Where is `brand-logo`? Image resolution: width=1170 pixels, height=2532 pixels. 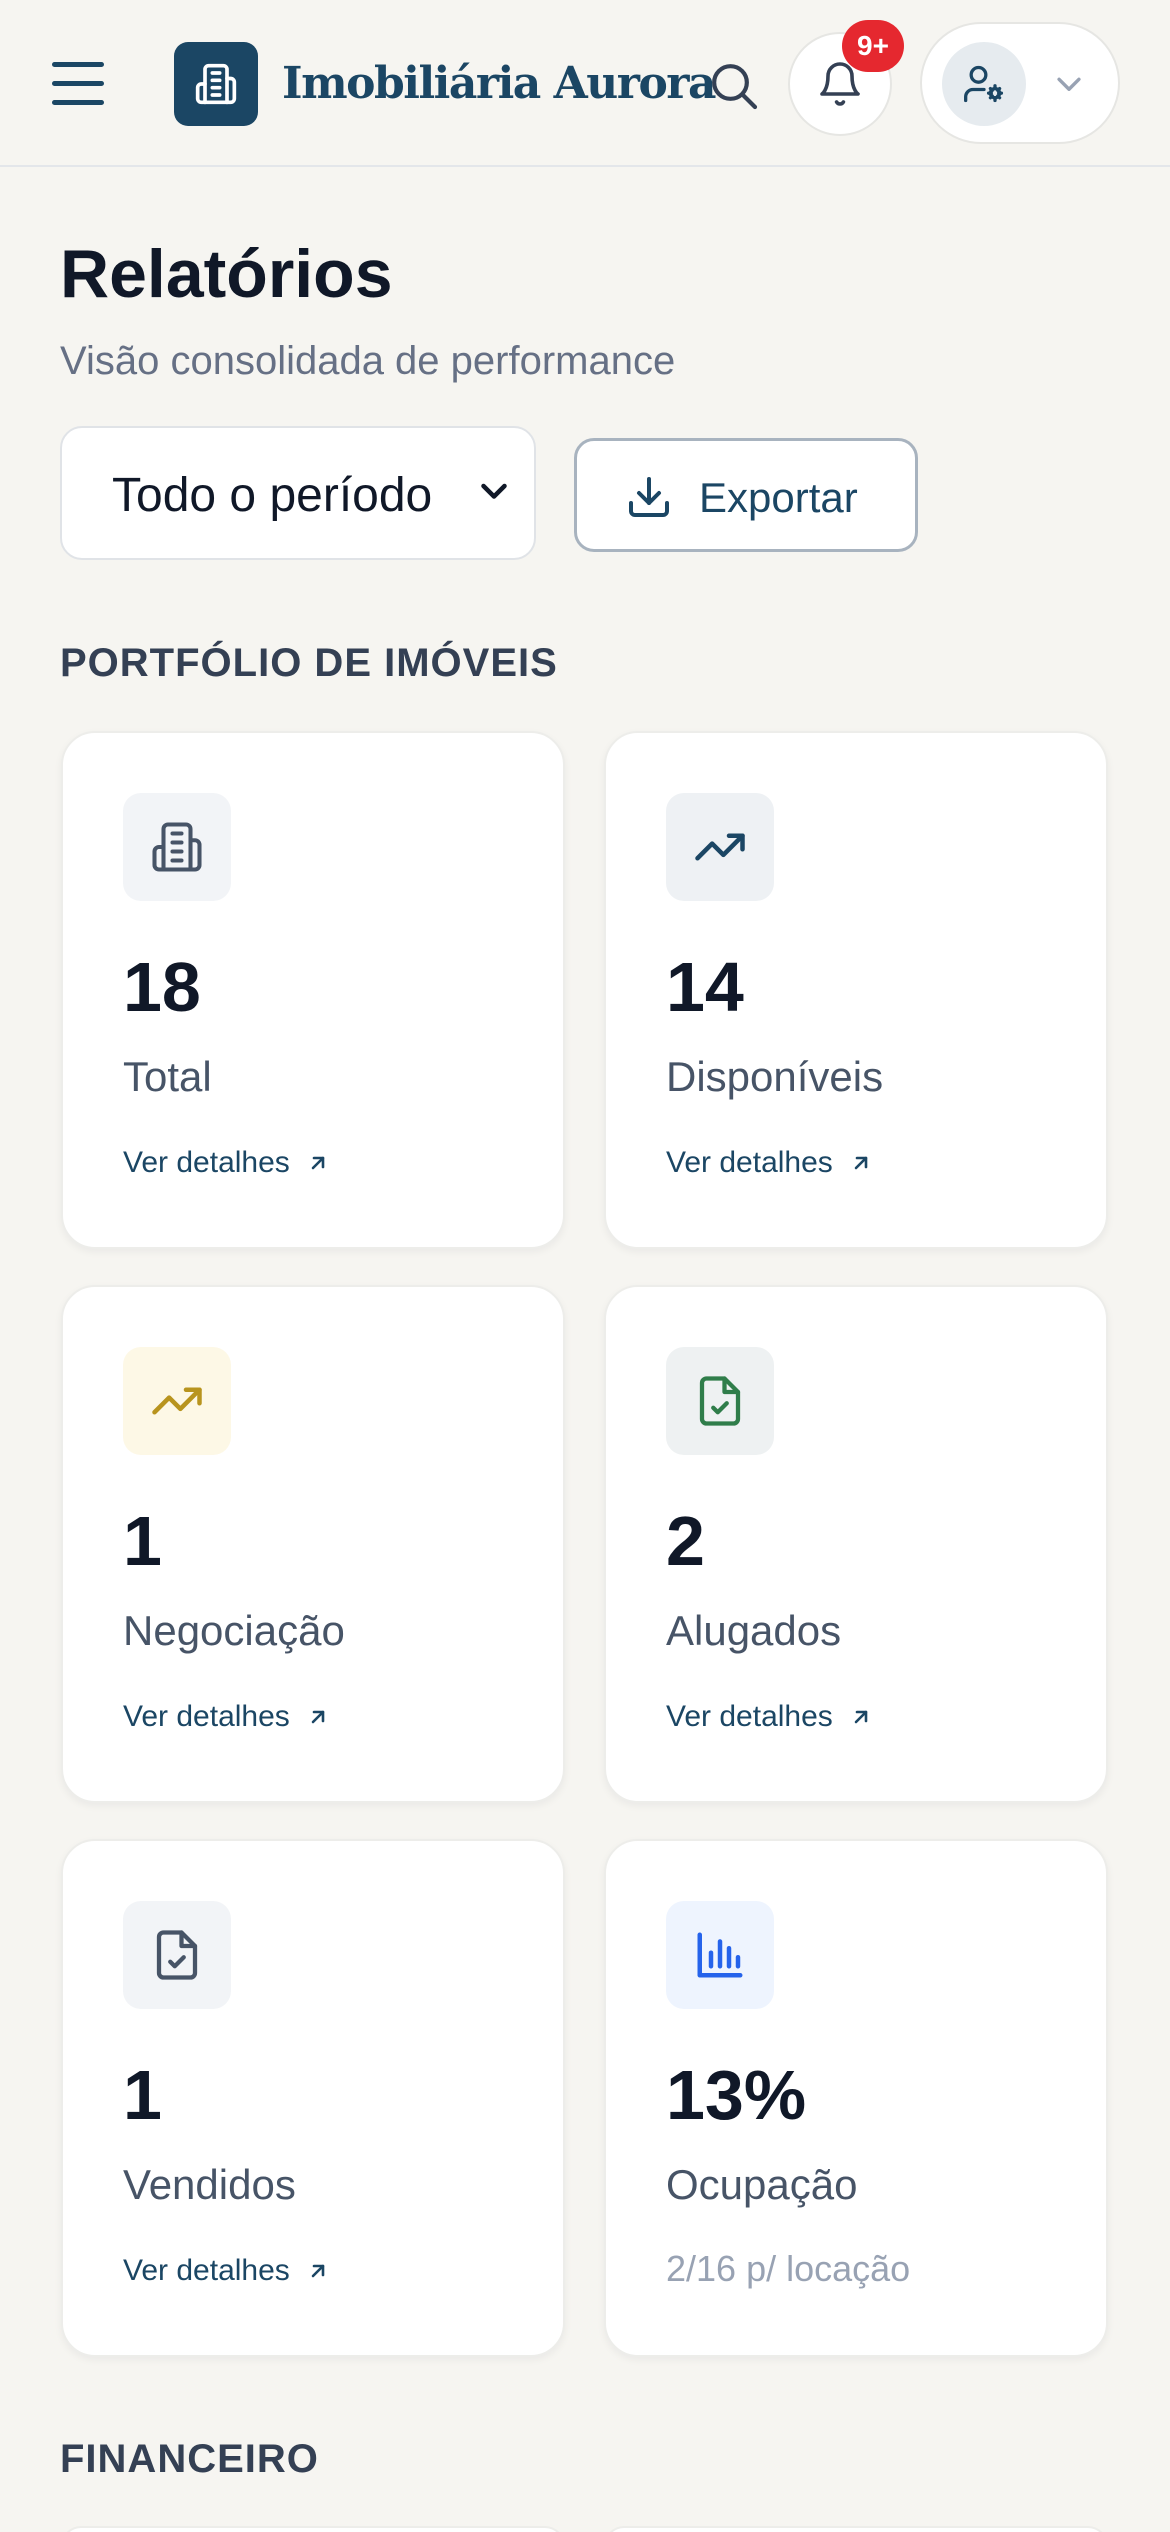 brand-logo is located at coordinates (216, 84).